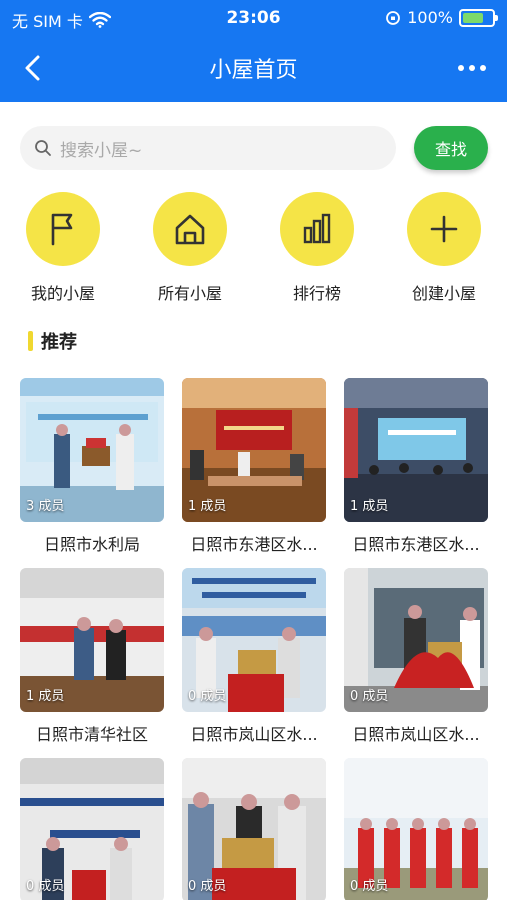 The width and height of the screenshot is (507, 900). I want to click on status-right: 100%, so click(441, 17).